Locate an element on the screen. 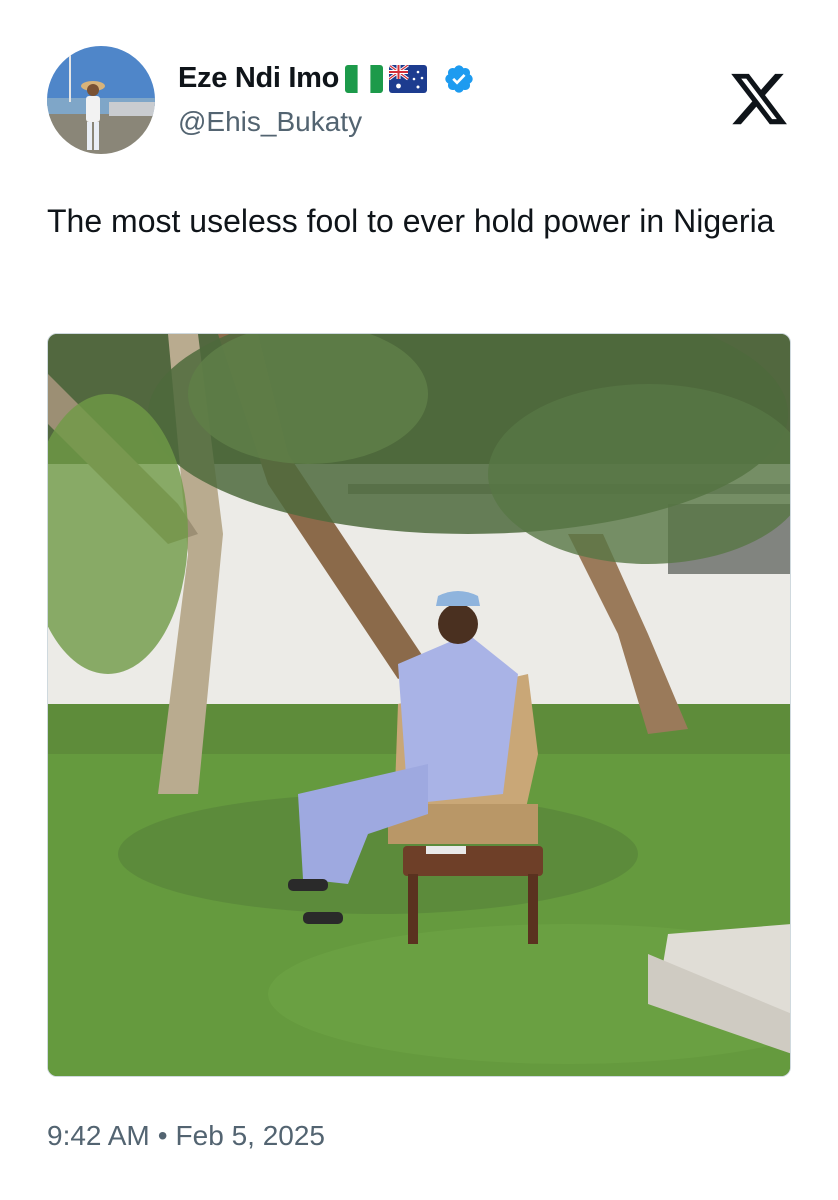 The image size is (838, 1200). tweet-timestamp: 9:42 AM • Feb 5, 2025 is located at coordinates (186, 1136).